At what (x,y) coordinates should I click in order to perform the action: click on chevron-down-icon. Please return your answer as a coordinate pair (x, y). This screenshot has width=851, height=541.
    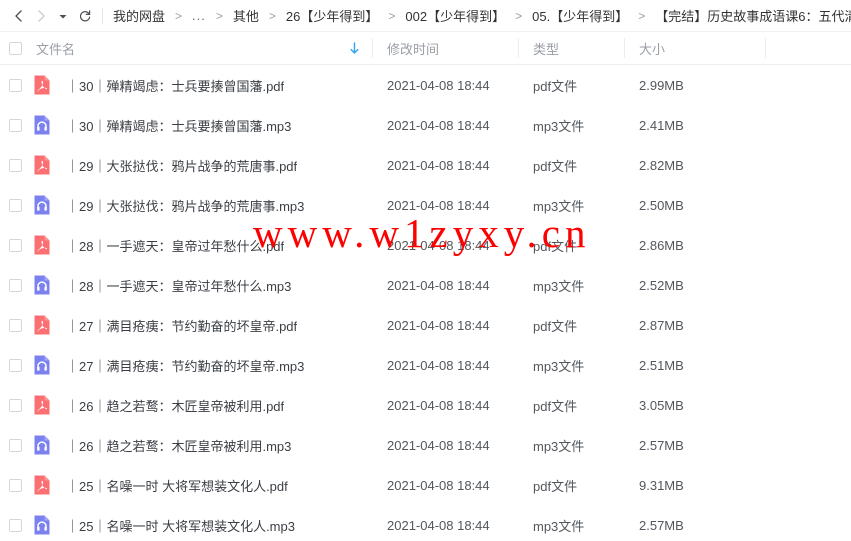
    Looking at the image, I should click on (63, 16).